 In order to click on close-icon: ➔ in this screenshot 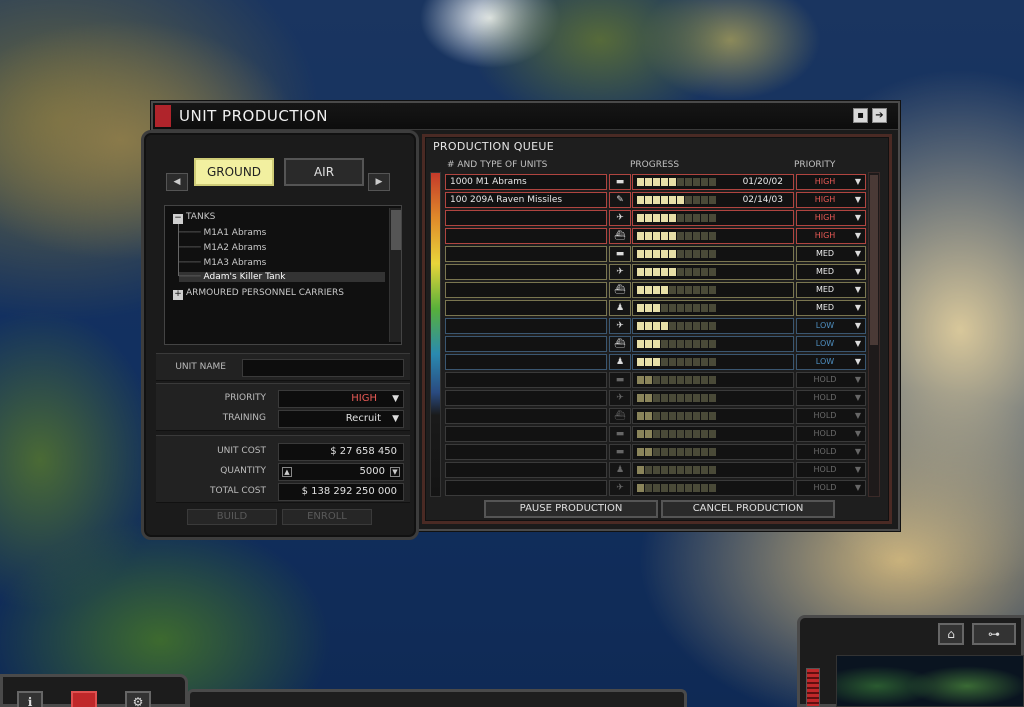, I will do `click(879, 115)`.